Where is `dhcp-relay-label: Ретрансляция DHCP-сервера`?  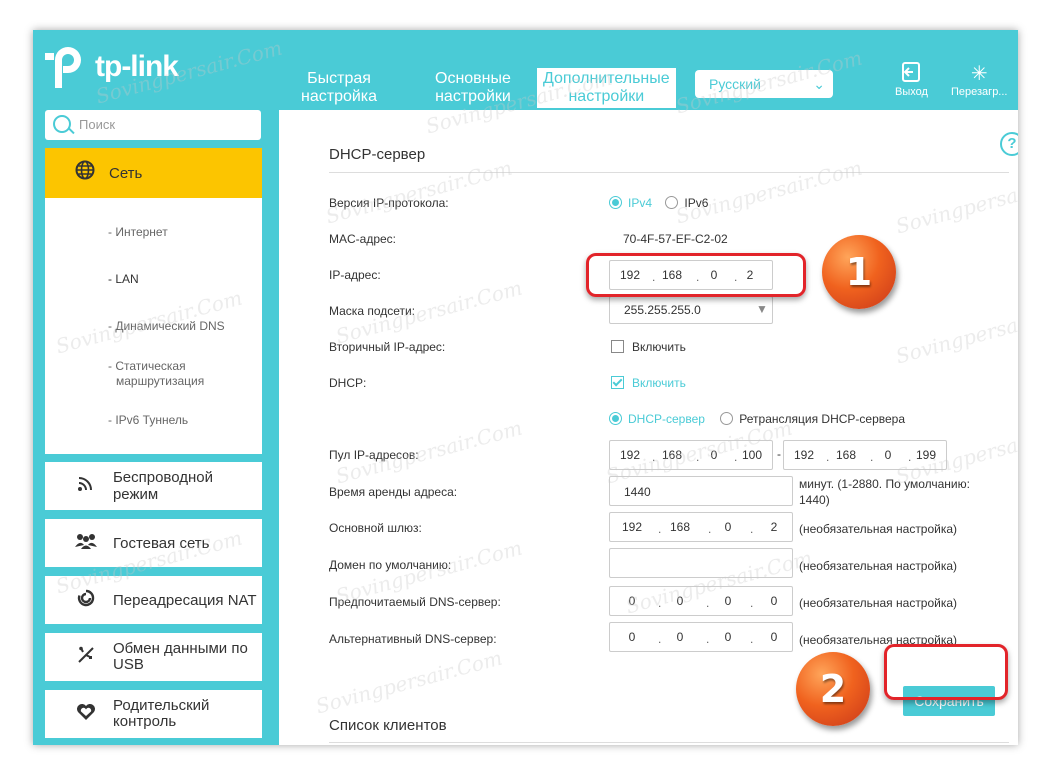 dhcp-relay-label: Ретрансляция DHCP-сервера is located at coordinates (822, 419).